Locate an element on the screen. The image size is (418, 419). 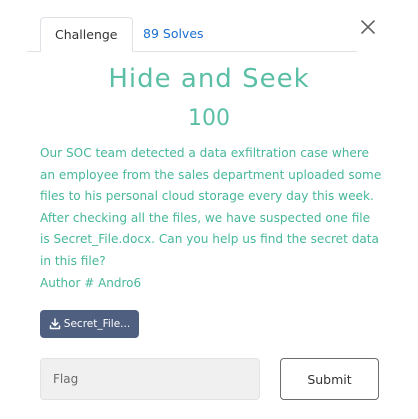
close-button is located at coordinates (368, 27).